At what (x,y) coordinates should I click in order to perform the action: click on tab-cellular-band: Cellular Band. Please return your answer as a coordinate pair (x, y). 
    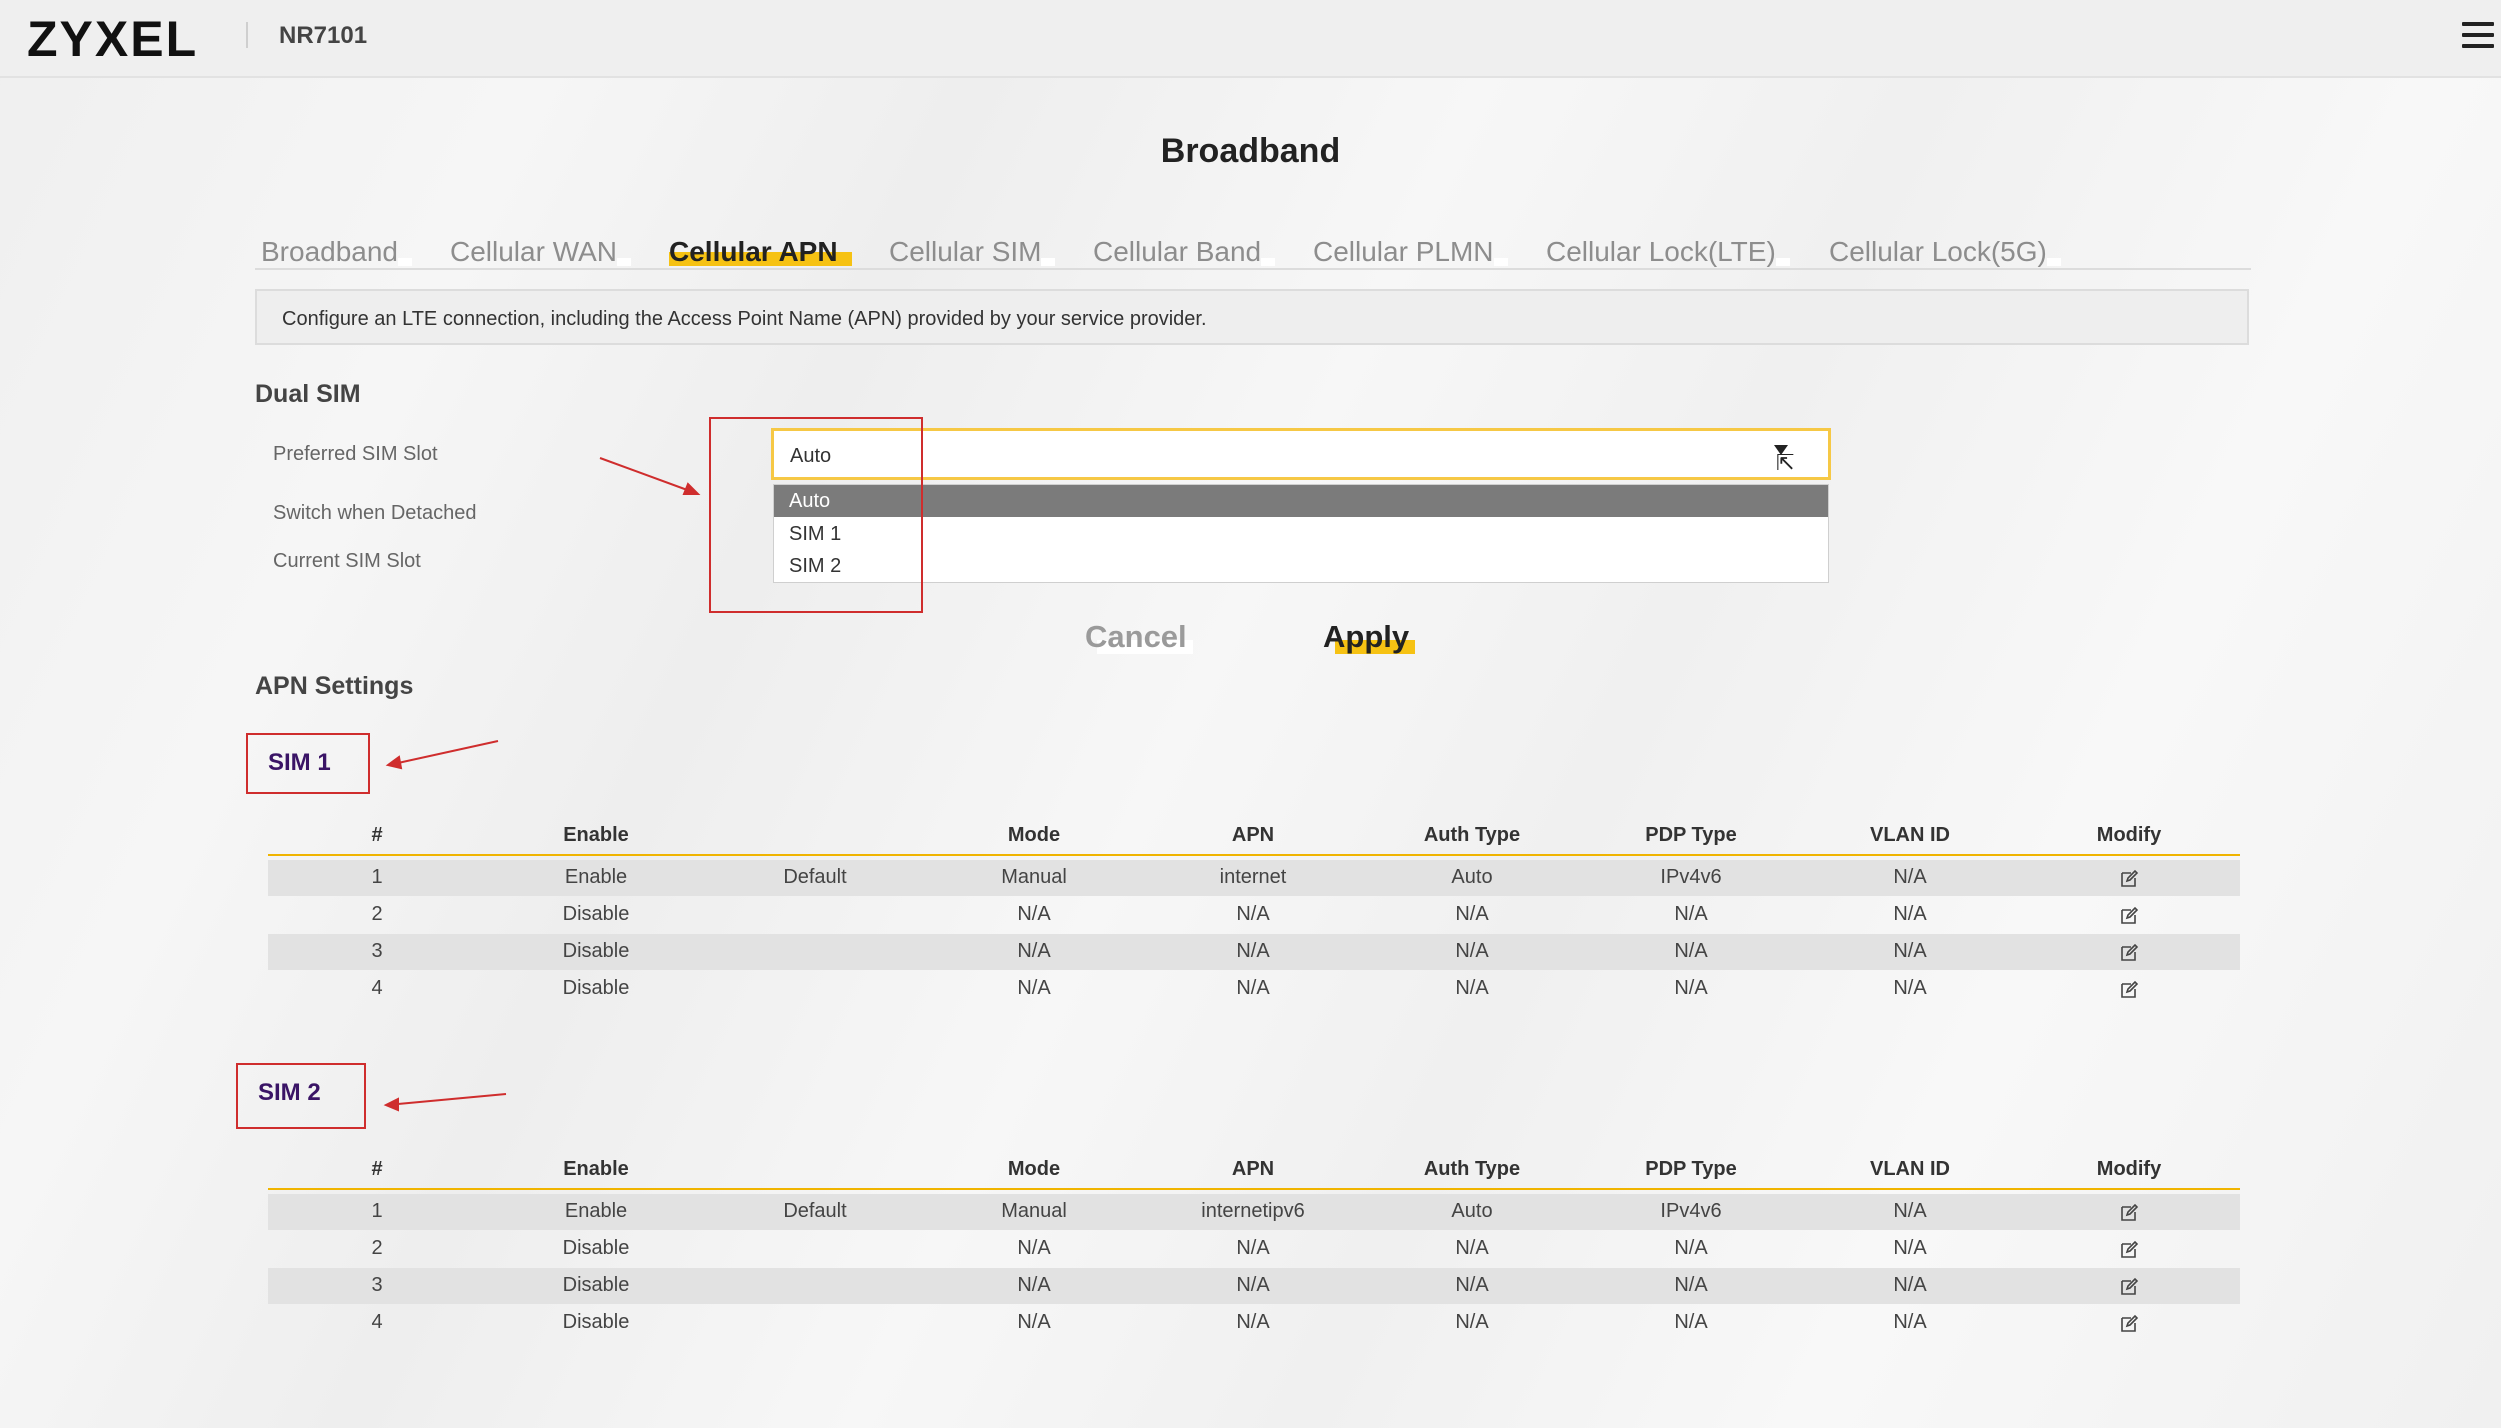
    Looking at the image, I should click on (1184, 252).